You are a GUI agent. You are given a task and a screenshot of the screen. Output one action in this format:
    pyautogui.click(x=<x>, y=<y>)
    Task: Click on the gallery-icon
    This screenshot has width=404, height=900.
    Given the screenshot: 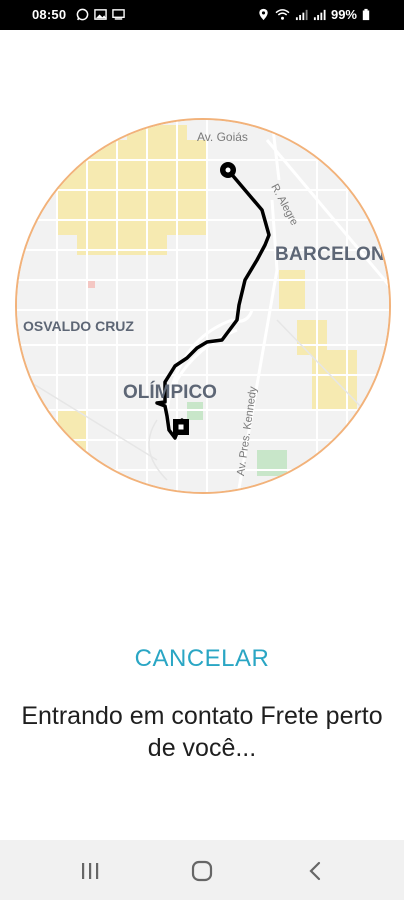 What is the action you would take?
    pyautogui.click(x=100, y=14)
    